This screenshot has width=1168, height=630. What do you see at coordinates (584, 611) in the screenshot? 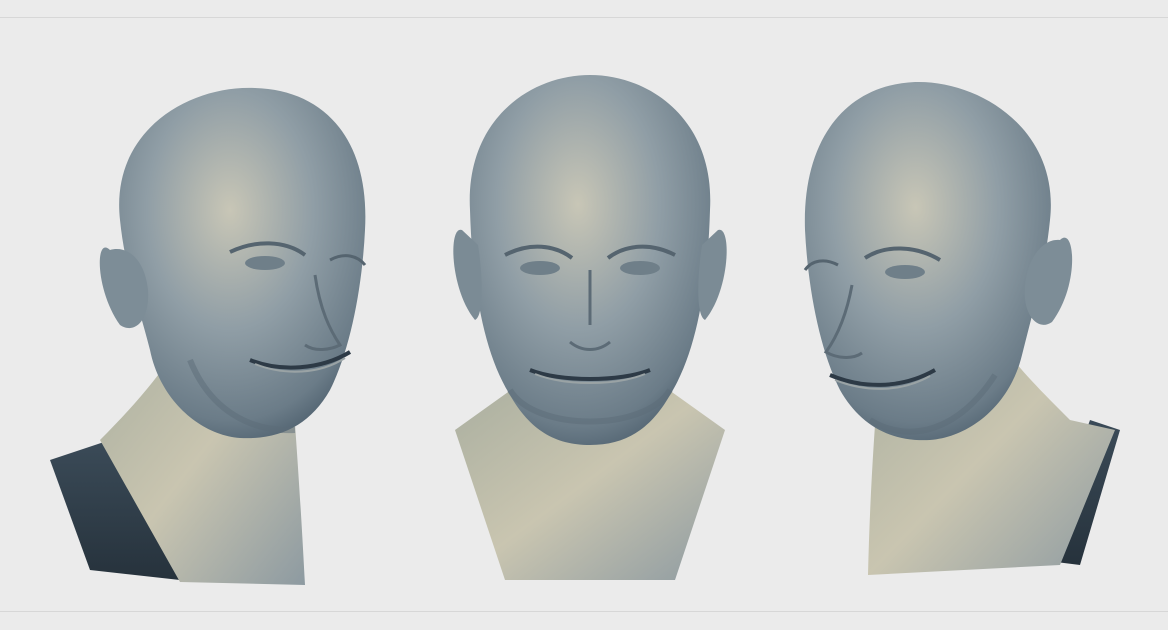
I see `viewport-bottom-rule` at bounding box center [584, 611].